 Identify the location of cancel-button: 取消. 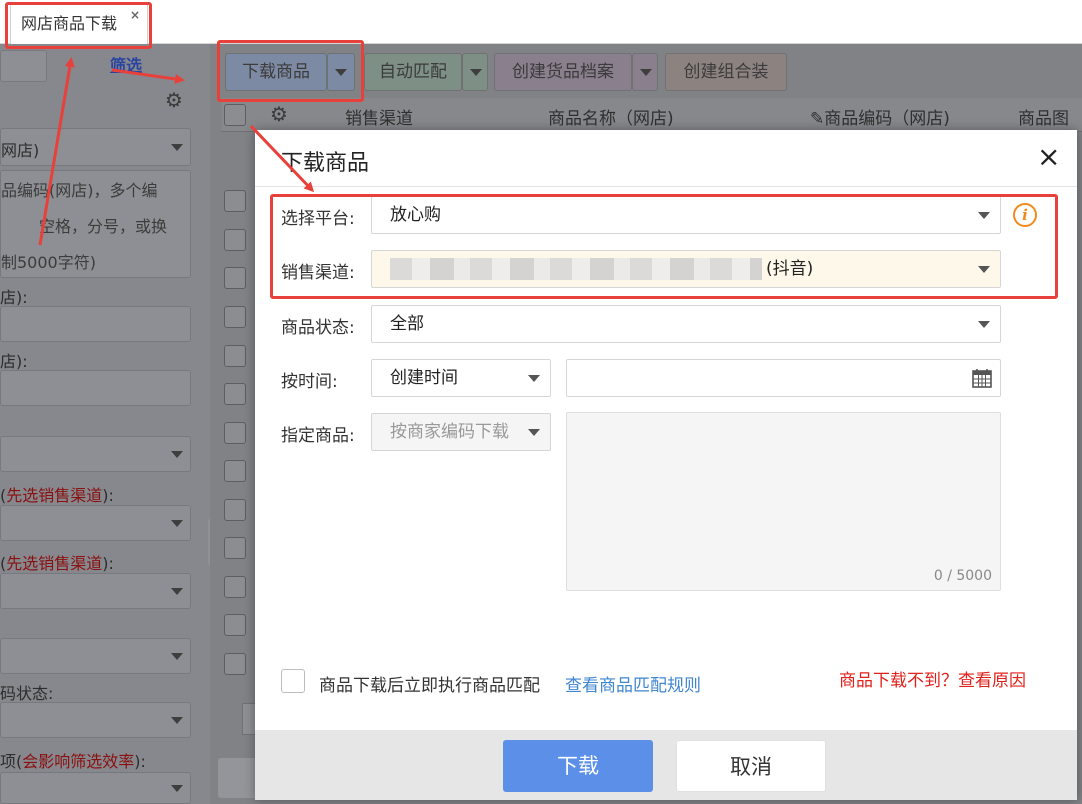
(751, 766).